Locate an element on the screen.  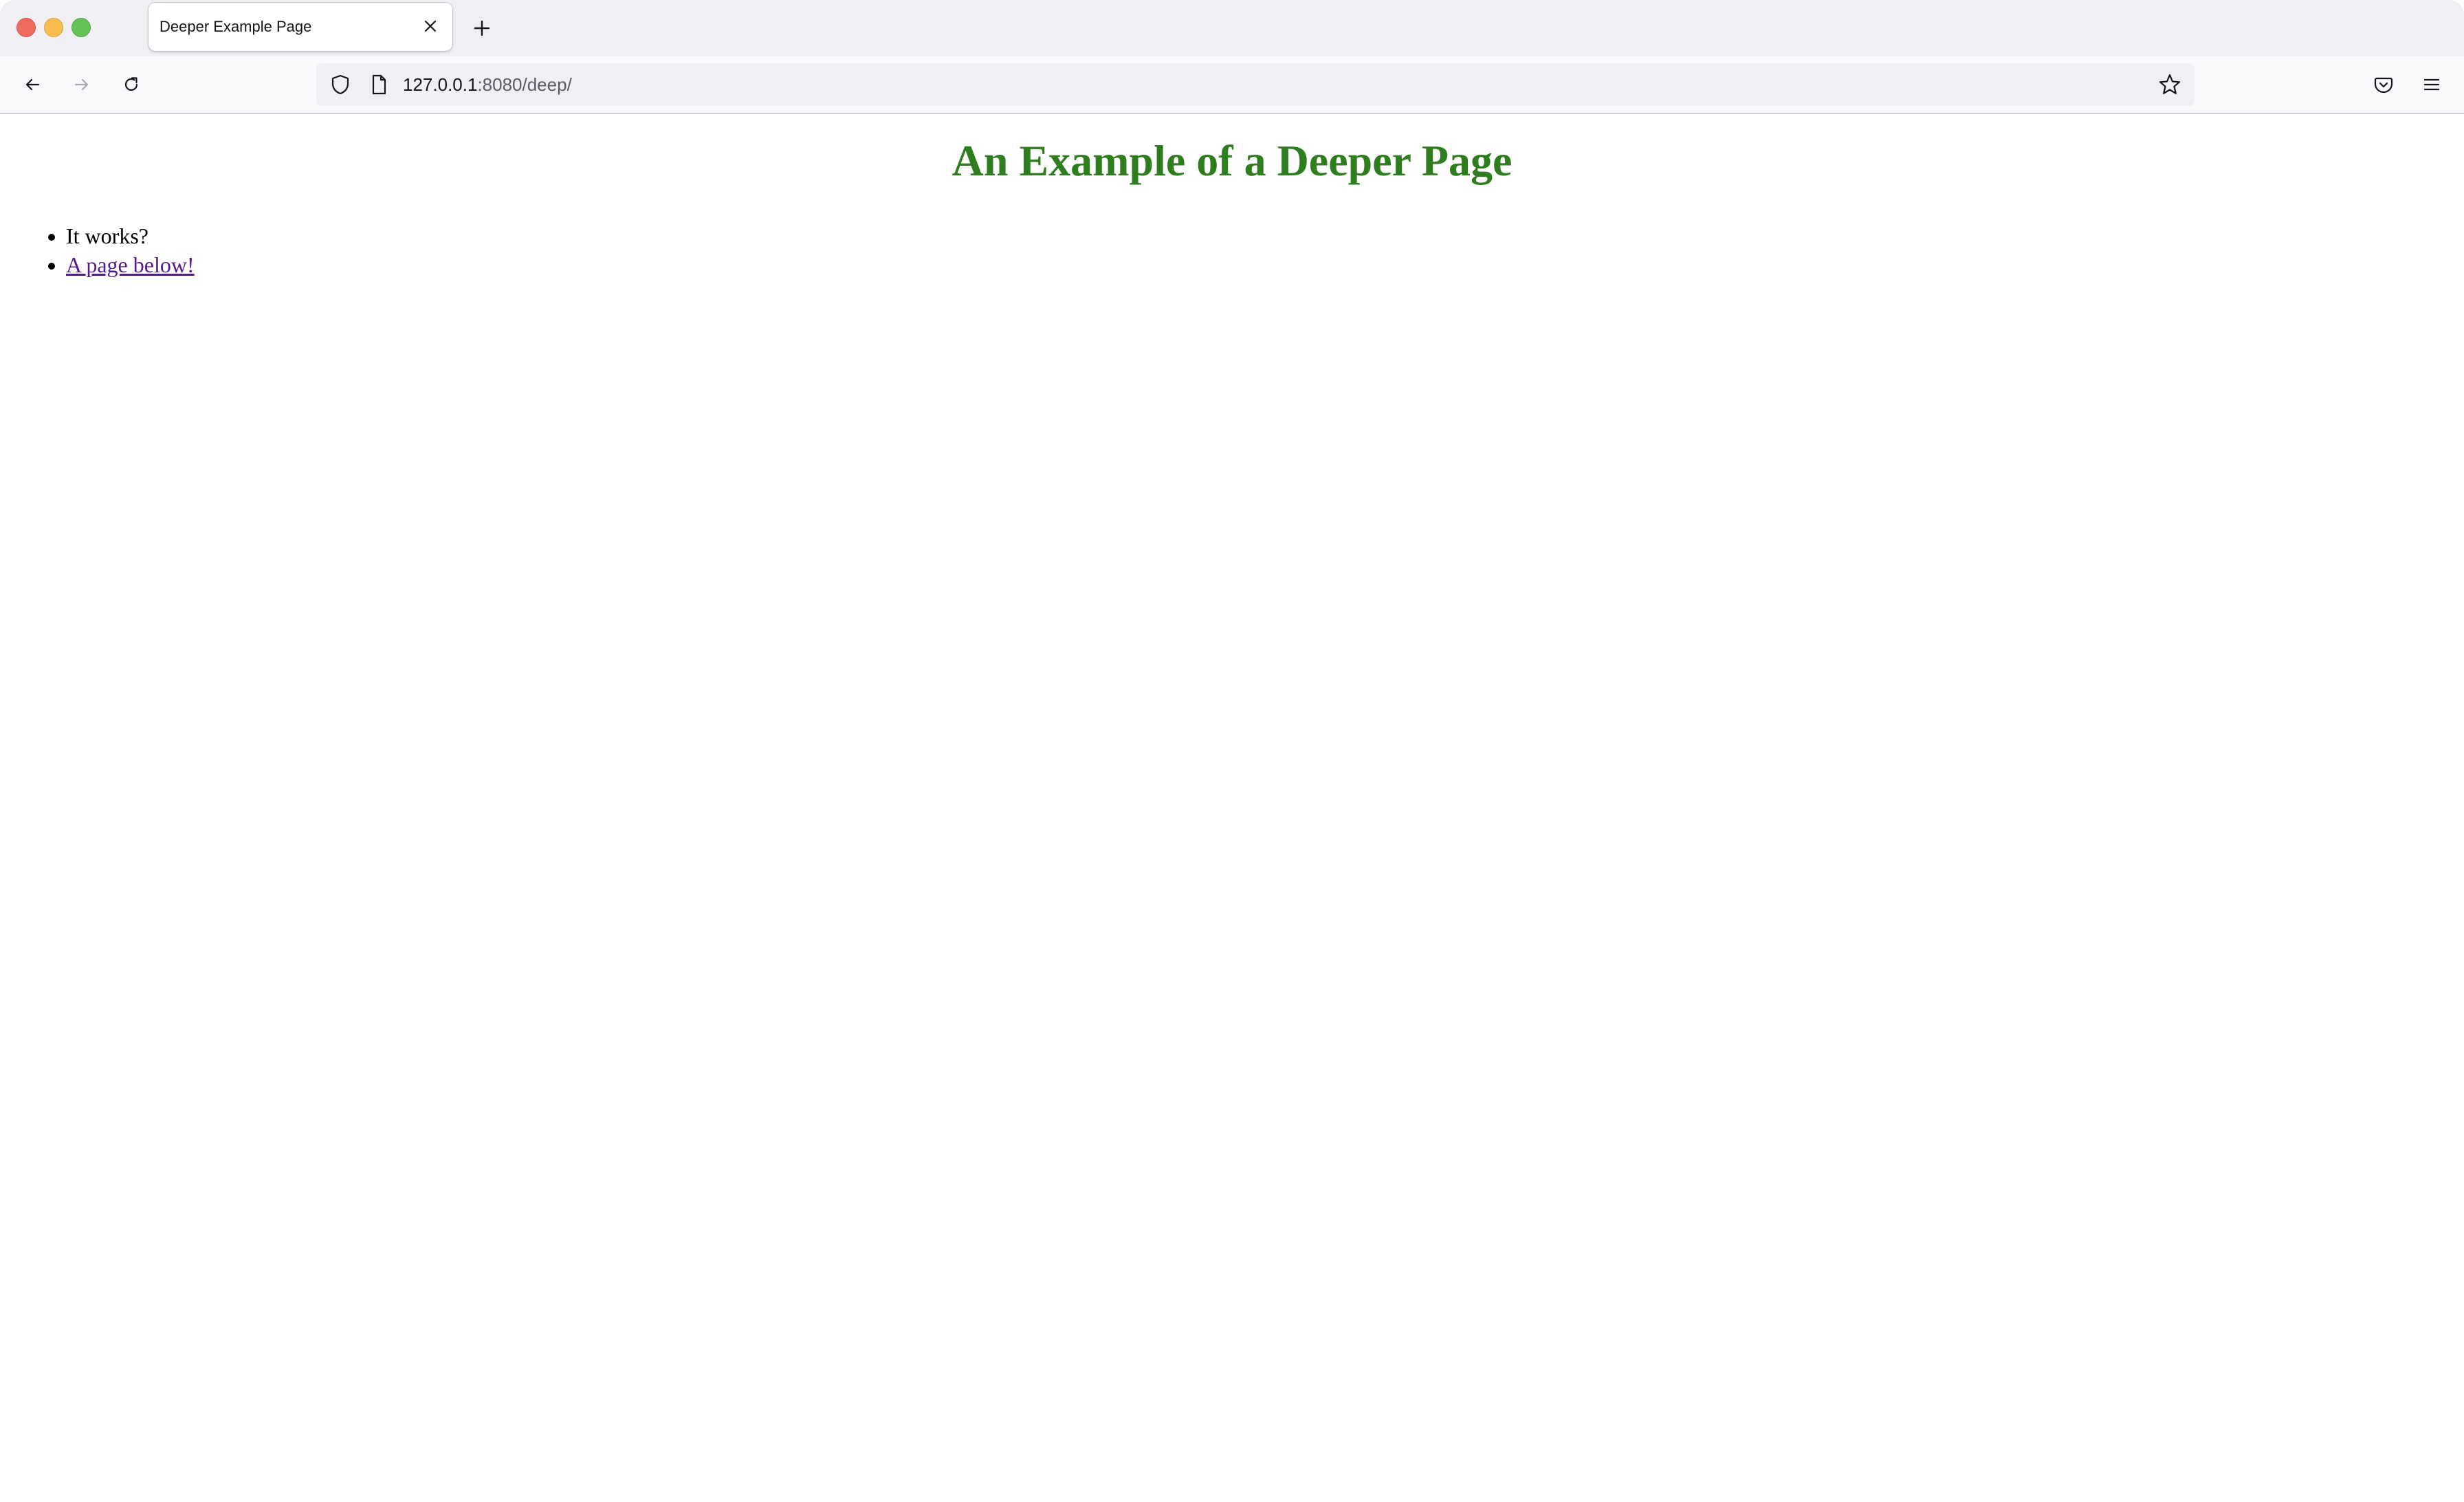
url-host: 127.0.0.1 is located at coordinates (440, 84).